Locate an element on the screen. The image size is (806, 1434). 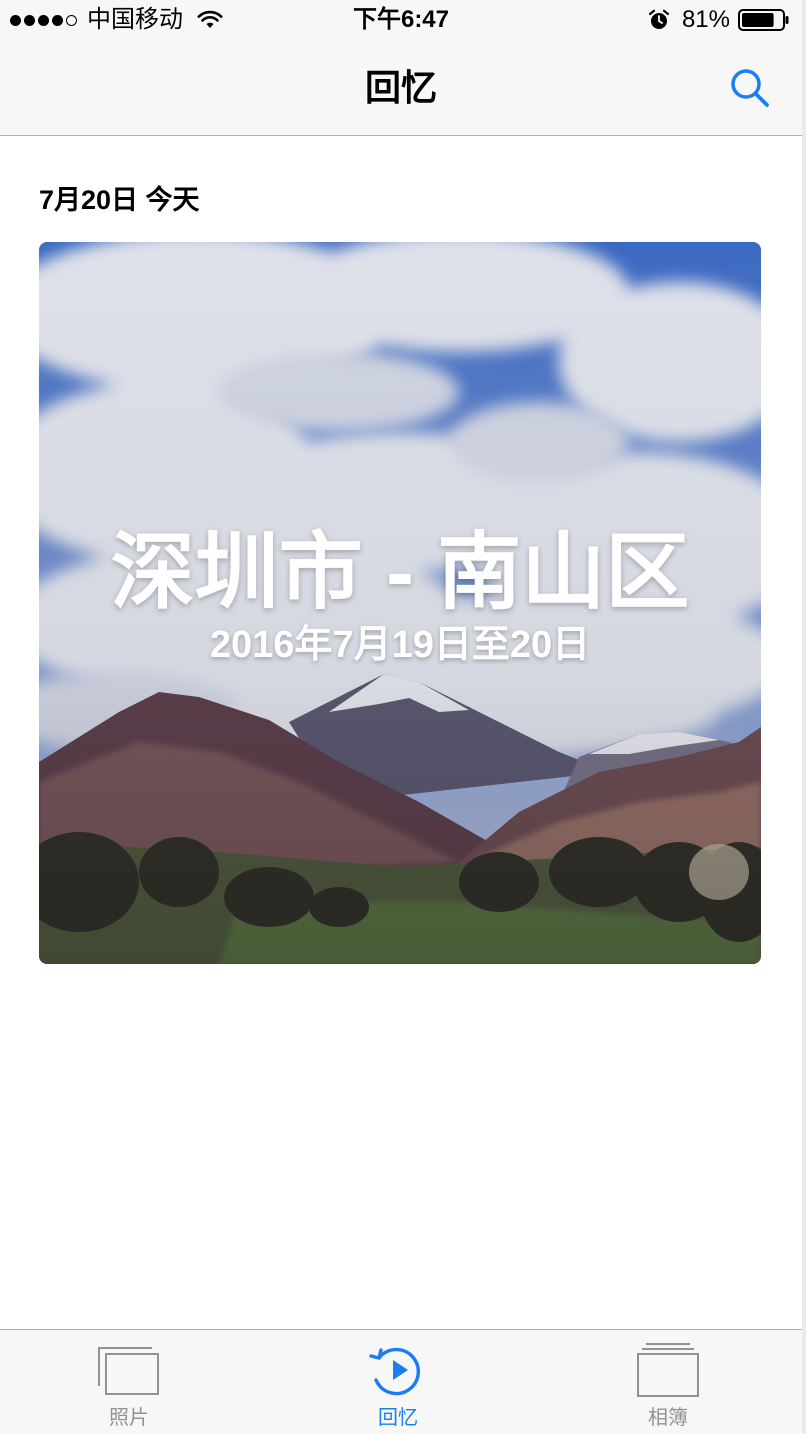
tab-memories: 回忆 is located at coordinates (398, 1382).